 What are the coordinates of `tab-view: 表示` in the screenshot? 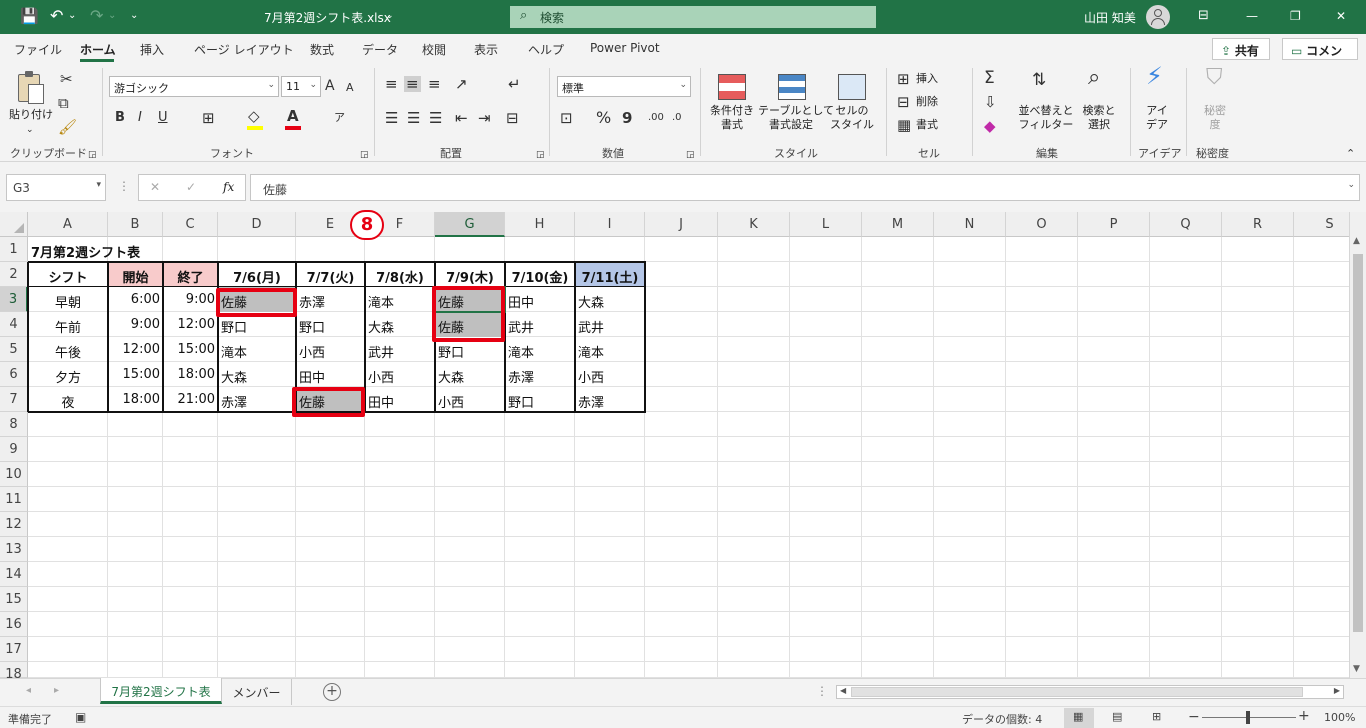 It's located at (486, 49).